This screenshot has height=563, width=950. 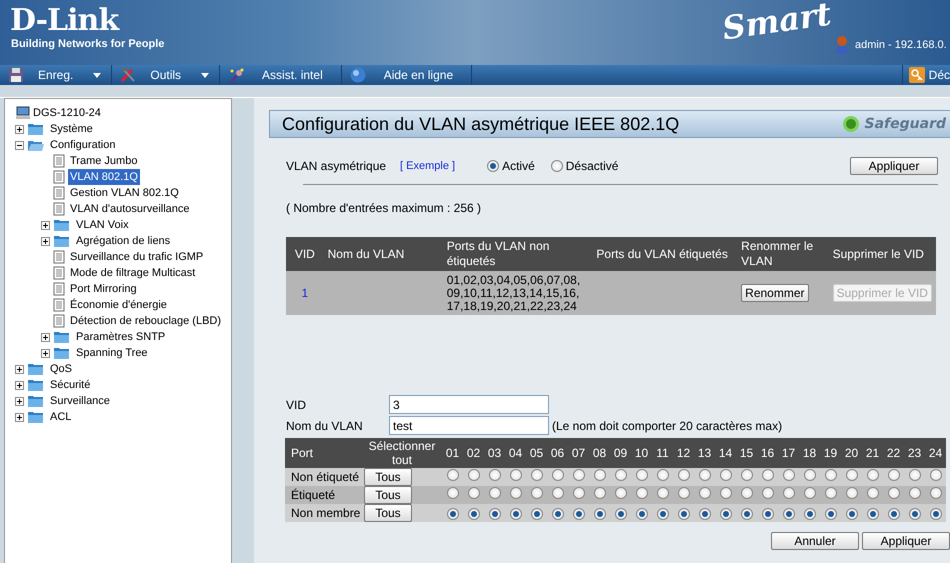 I want to click on tree-item: Configuration, so click(x=83, y=145).